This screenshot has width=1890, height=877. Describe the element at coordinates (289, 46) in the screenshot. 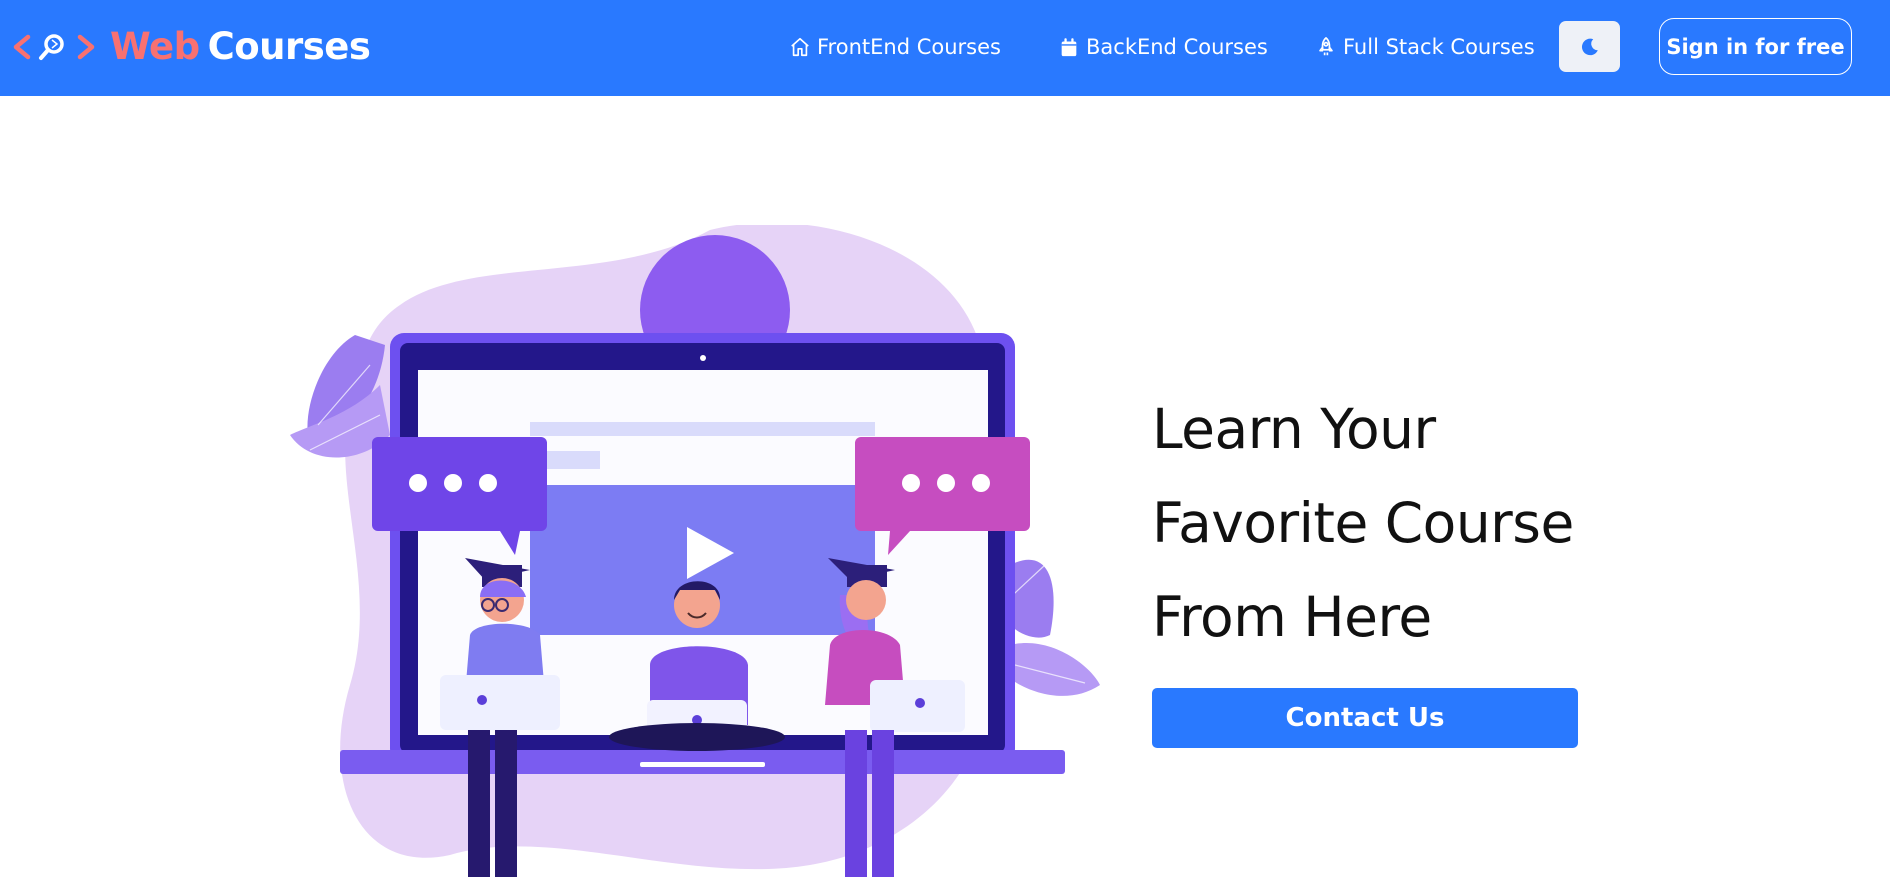

I see `brand-name-courses: Courses` at that location.